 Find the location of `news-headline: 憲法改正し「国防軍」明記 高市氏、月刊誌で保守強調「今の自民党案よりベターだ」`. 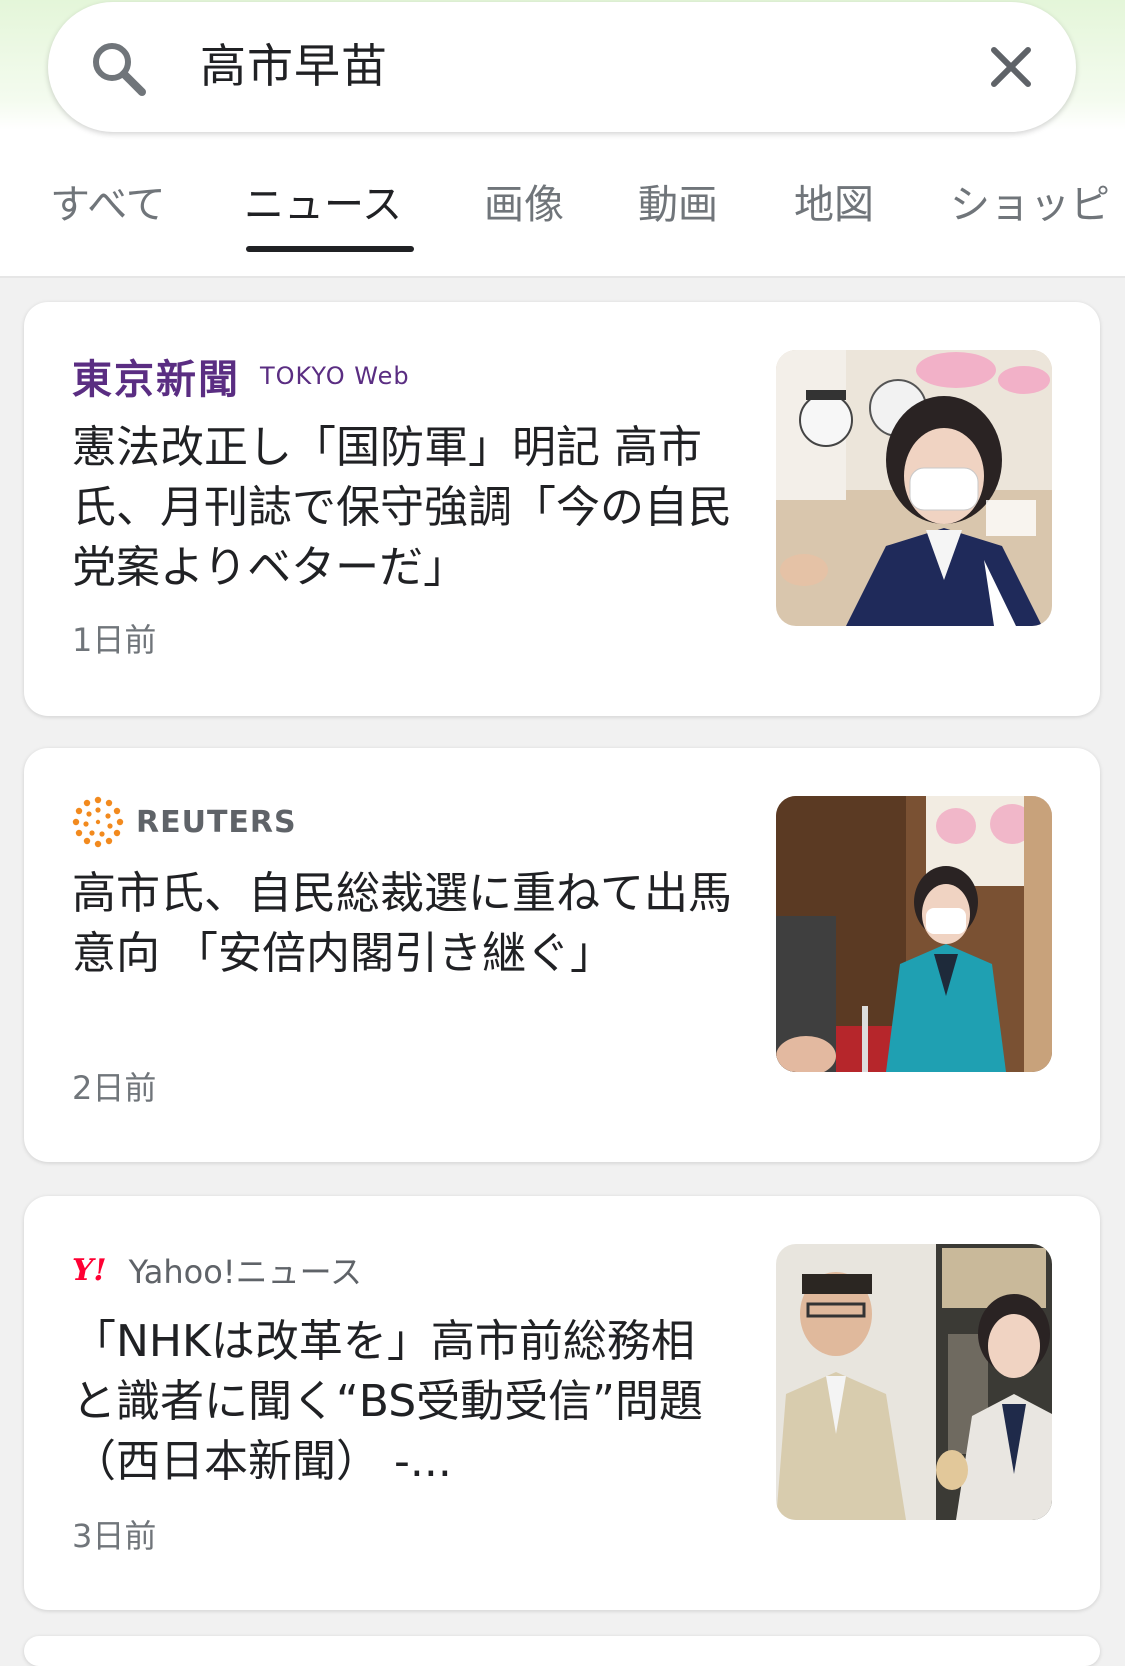

news-headline: 憲法改正し「国防軍」明記 高市氏、月刊誌で保守強調「今の自民党案よりベターだ」 is located at coordinates (402, 508).